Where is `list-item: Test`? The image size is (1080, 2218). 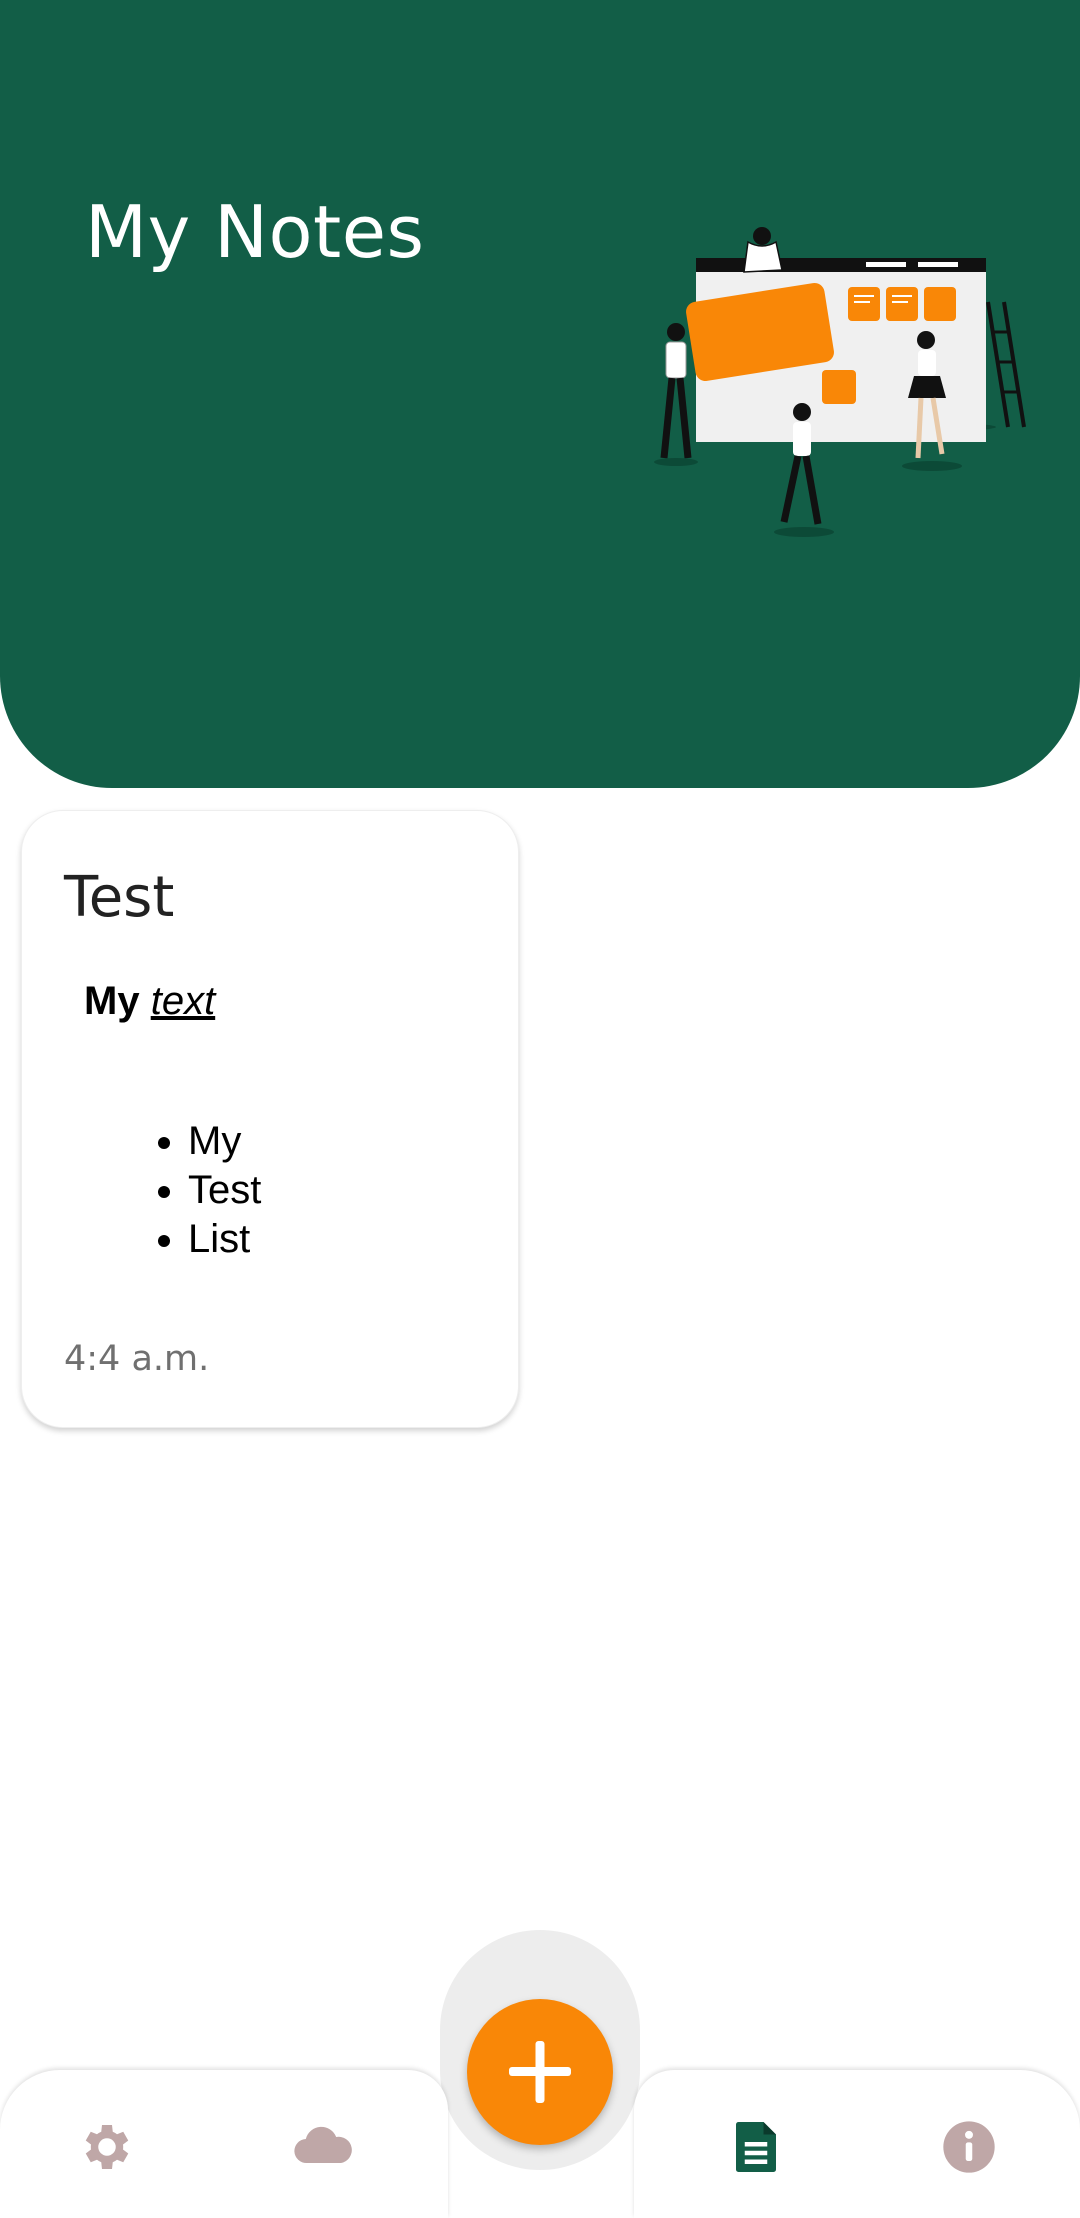 list-item: Test is located at coordinates (224, 1190).